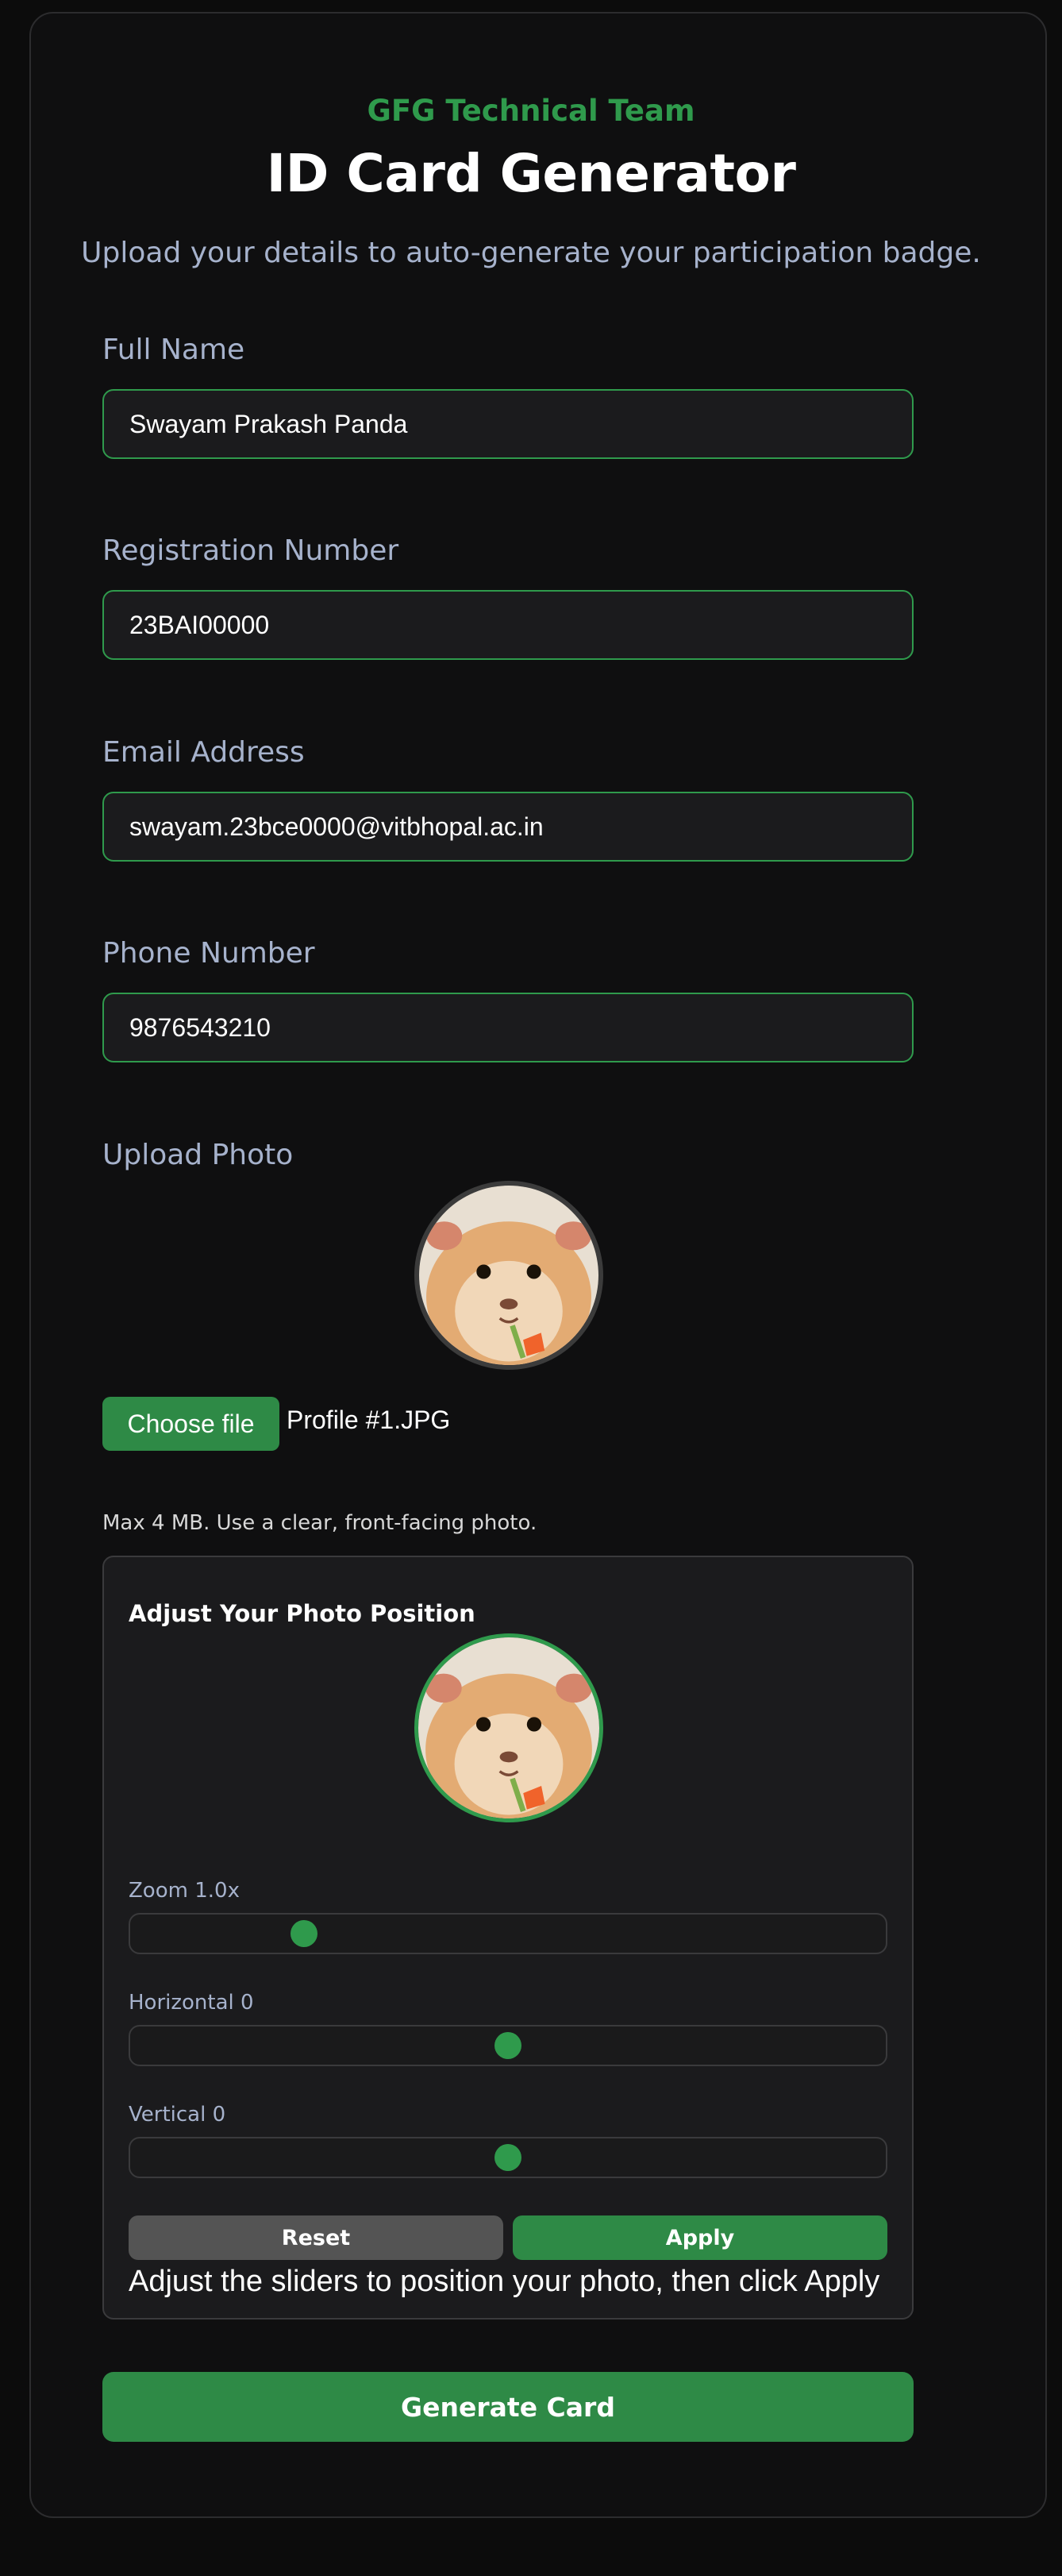  Describe the element at coordinates (191, 2003) in the screenshot. I see `horizontal-label: Horizontal 0` at that location.